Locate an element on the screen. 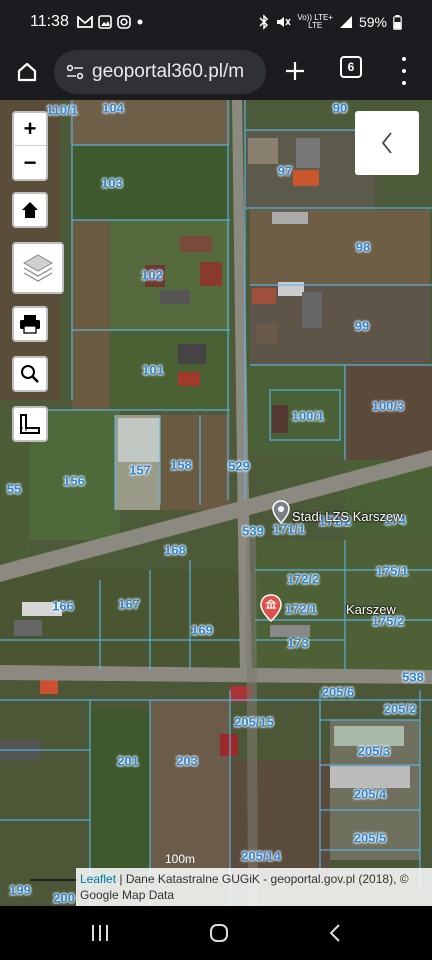  system-nav-bar is located at coordinates (216, 933).